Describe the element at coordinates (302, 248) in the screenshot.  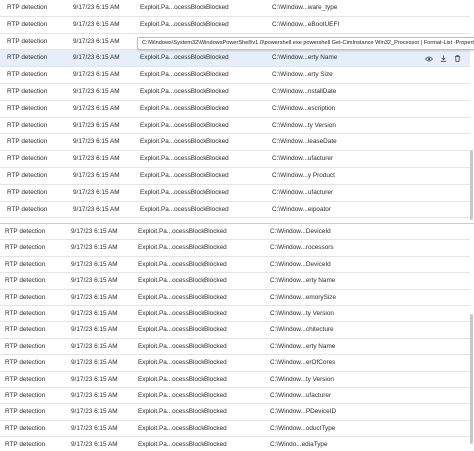
I see `command-line-cell: C:\Window...rocessors` at that location.